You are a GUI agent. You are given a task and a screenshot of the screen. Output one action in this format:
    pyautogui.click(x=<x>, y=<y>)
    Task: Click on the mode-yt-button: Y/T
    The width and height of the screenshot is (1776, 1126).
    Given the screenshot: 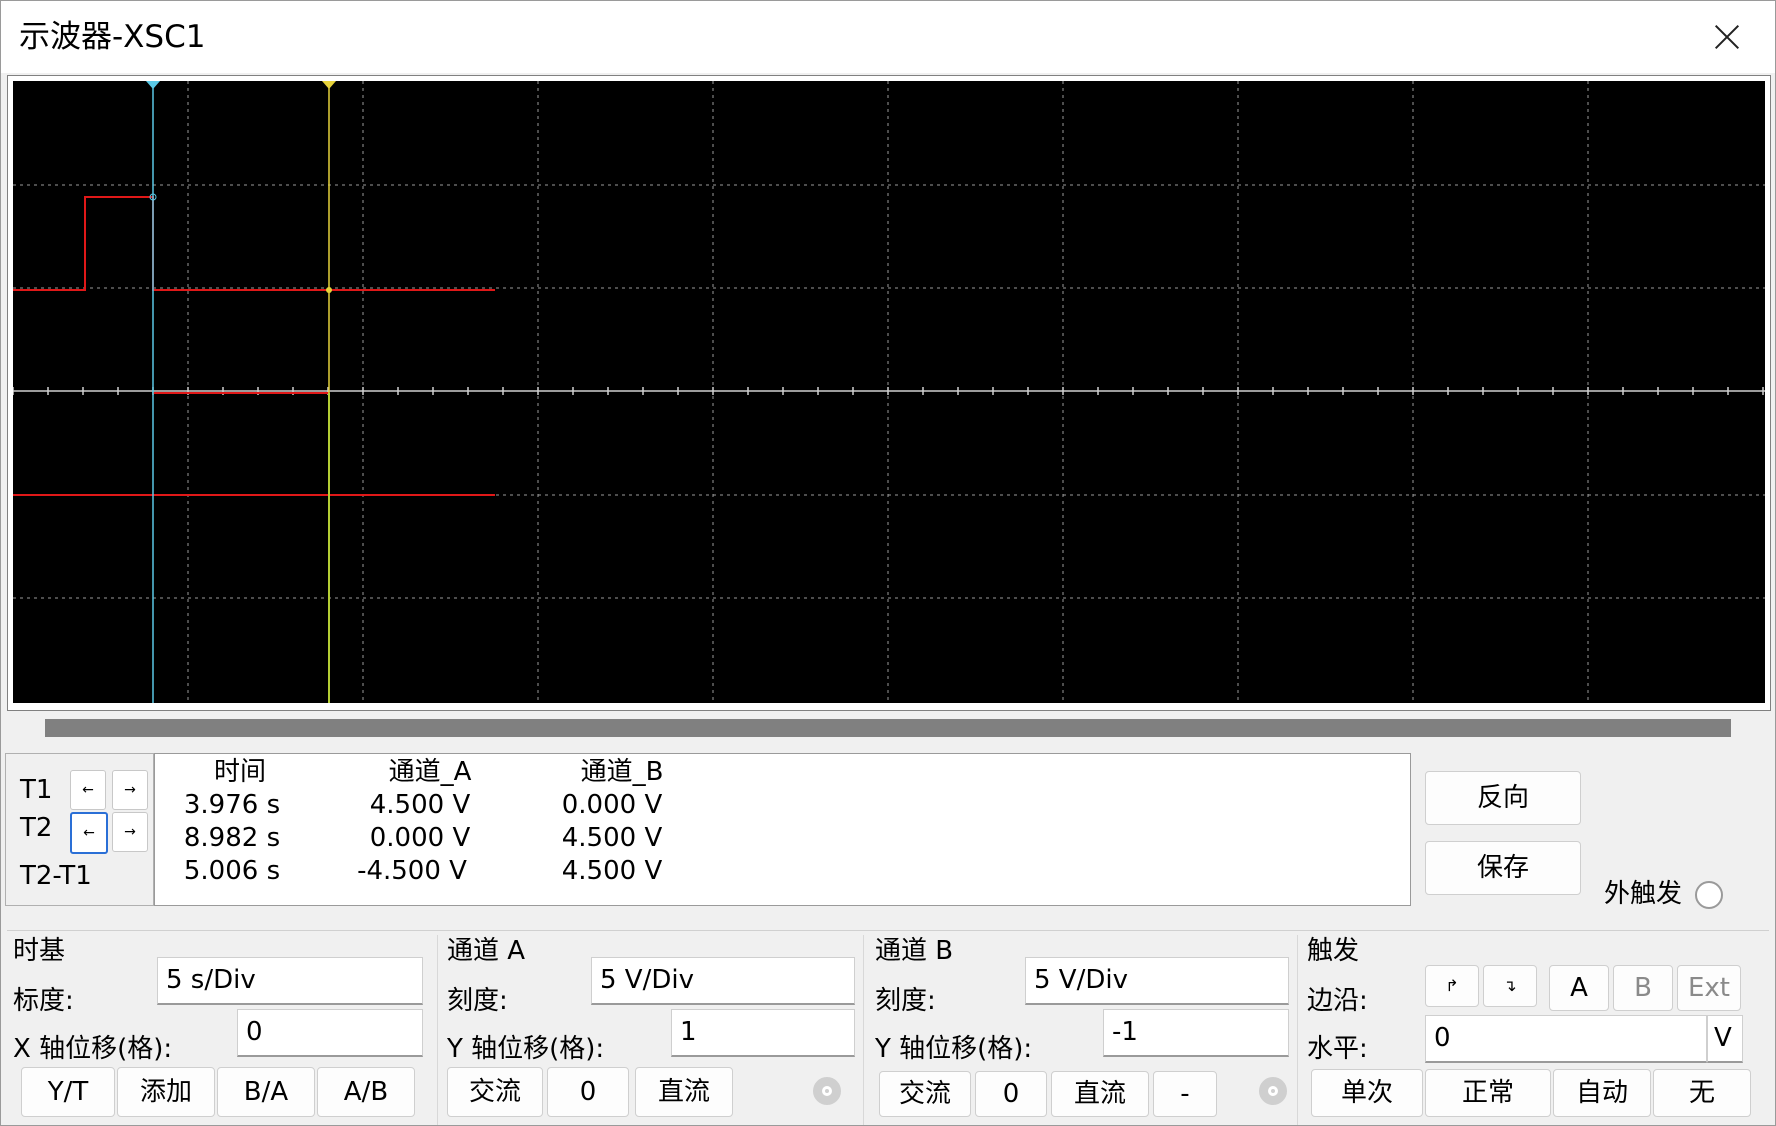 What is the action you would take?
    pyautogui.click(x=68, y=1092)
    